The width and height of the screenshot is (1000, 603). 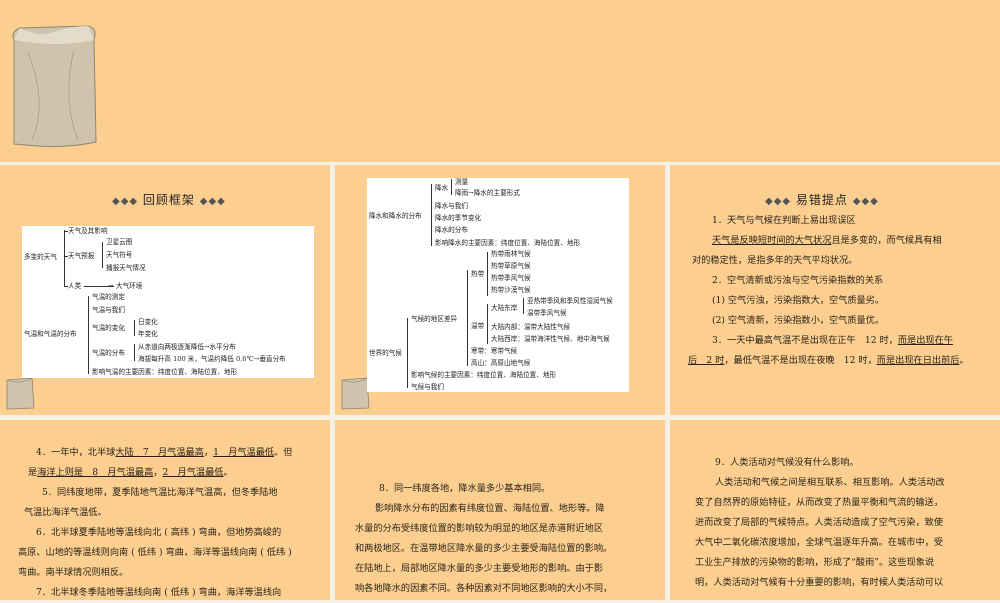 I want to click on climate-zone: 温带, so click(x=478, y=326).